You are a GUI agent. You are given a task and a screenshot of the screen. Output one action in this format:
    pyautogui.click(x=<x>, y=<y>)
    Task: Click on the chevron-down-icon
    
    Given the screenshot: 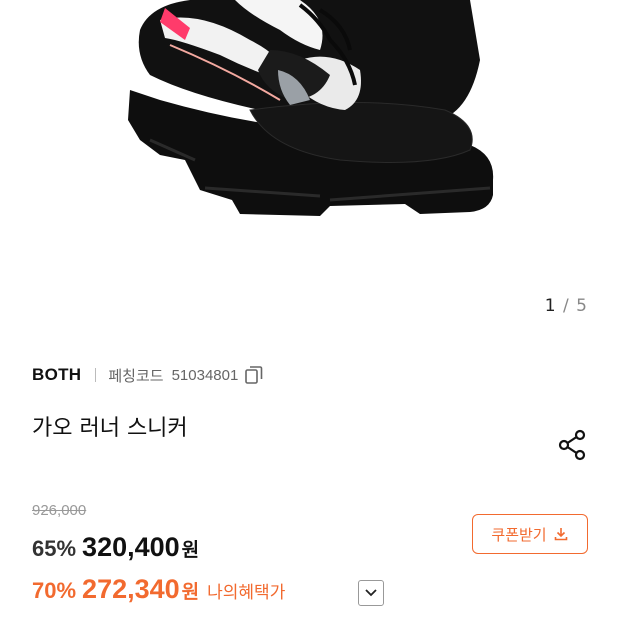 What is the action you would take?
    pyautogui.click(x=371, y=593)
    